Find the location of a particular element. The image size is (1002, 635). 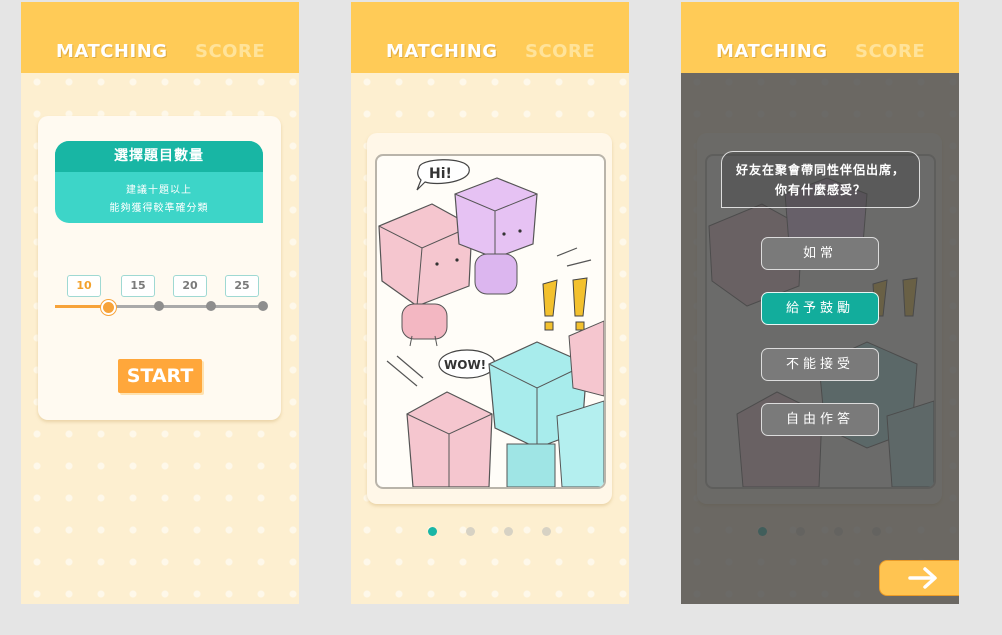

question-count-title: 選擇題目數量 is located at coordinates (159, 156).